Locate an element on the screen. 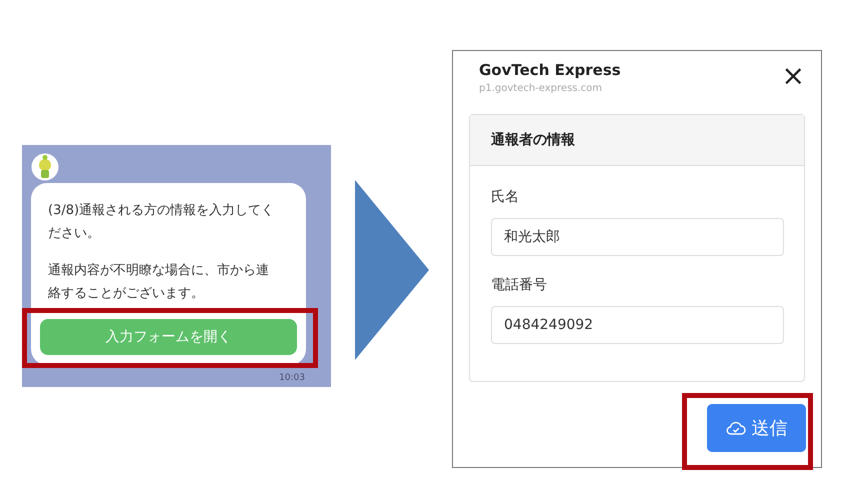 The width and height of the screenshot is (850, 487). cloud-check-icon is located at coordinates (736, 428).